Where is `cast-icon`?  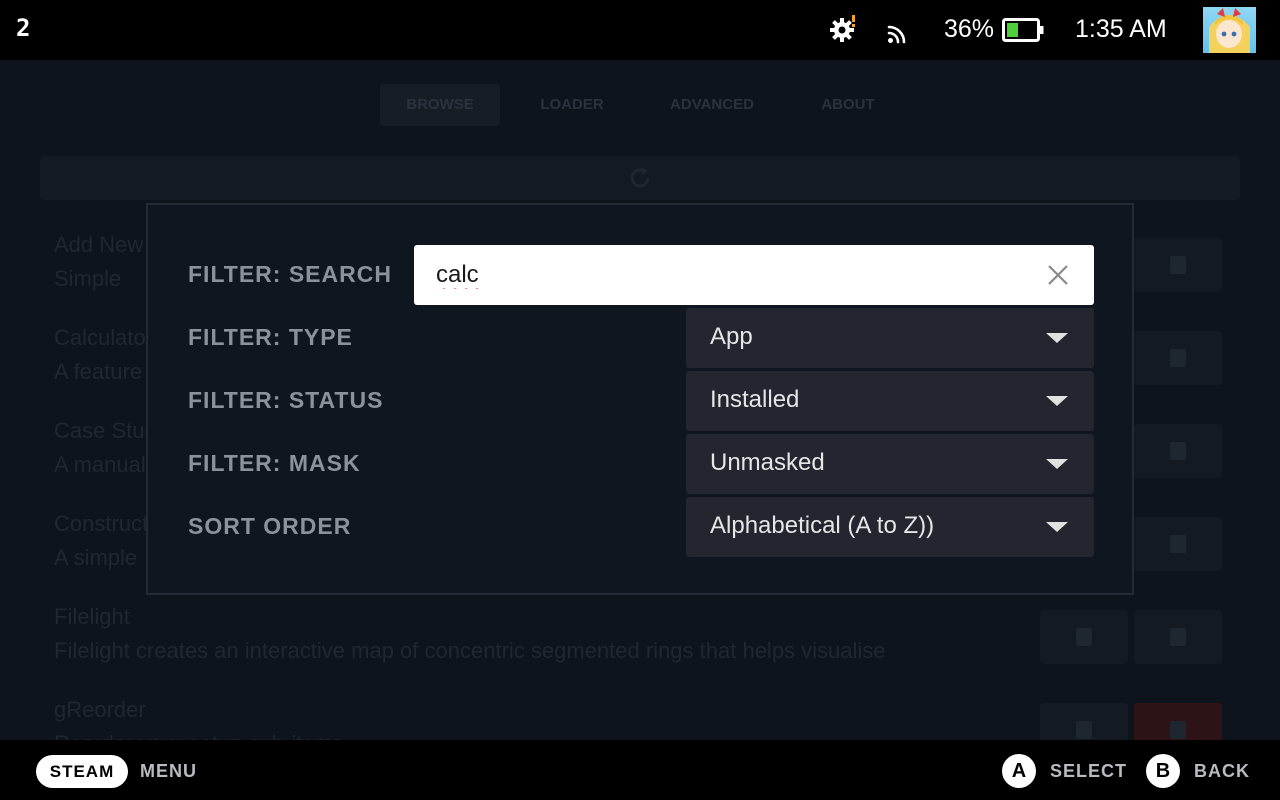 cast-icon is located at coordinates (896, 34).